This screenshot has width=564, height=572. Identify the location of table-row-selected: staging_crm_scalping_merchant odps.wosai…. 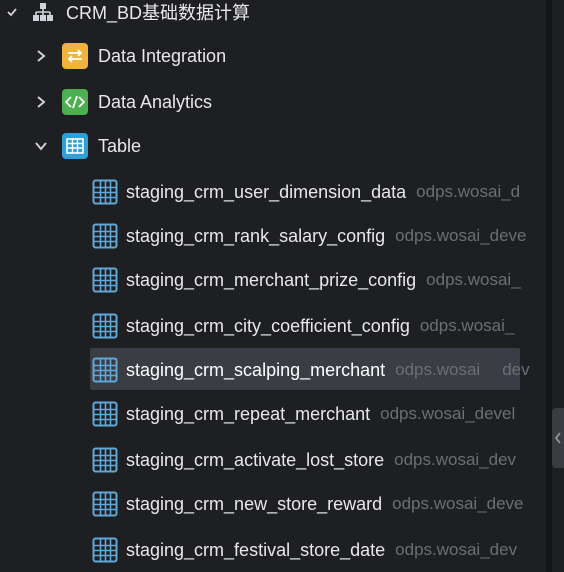
(311, 370).